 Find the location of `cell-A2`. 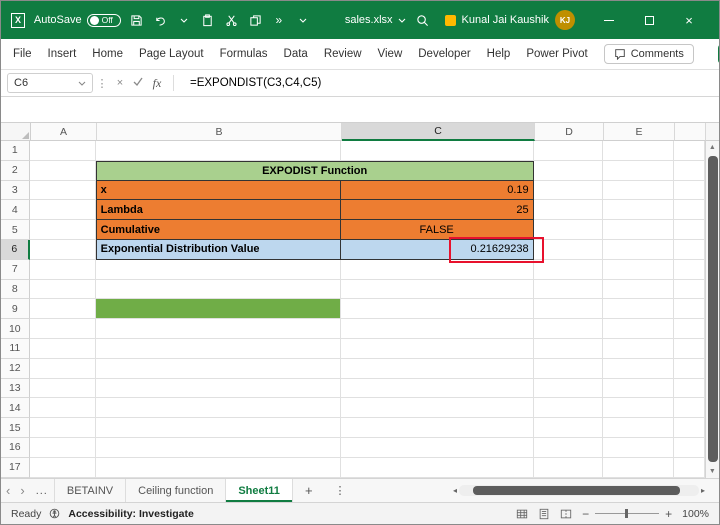

cell-A2 is located at coordinates (62, 170).